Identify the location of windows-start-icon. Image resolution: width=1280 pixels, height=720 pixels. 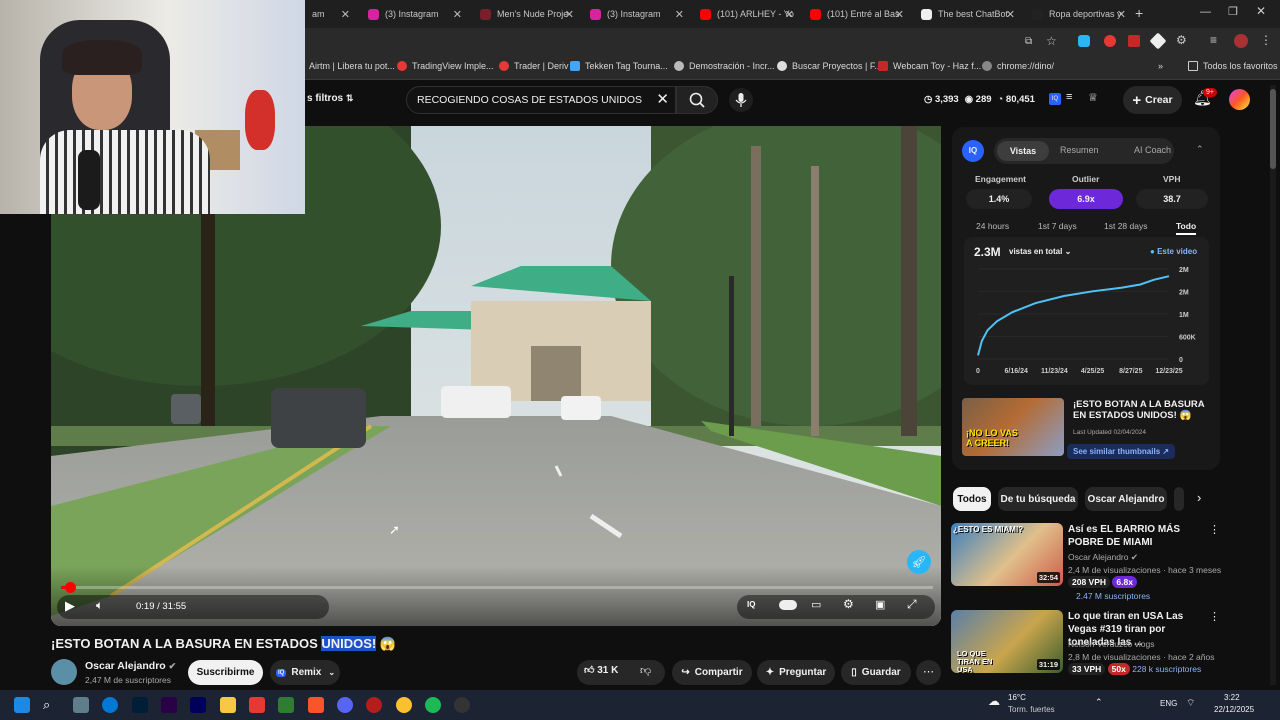
(22, 705).